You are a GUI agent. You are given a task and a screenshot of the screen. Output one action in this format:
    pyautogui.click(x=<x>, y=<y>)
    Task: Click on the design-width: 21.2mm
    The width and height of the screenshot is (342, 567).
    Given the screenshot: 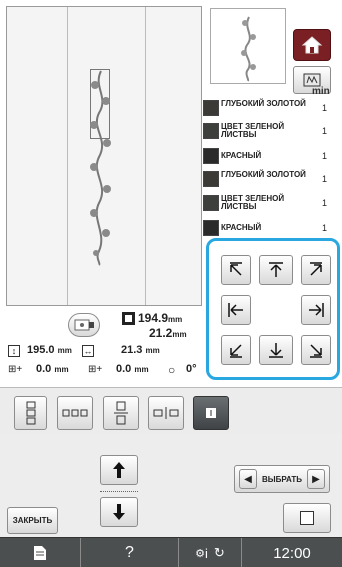 What is the action you would take?
    pyautogui.click(x=168, y=333)
    